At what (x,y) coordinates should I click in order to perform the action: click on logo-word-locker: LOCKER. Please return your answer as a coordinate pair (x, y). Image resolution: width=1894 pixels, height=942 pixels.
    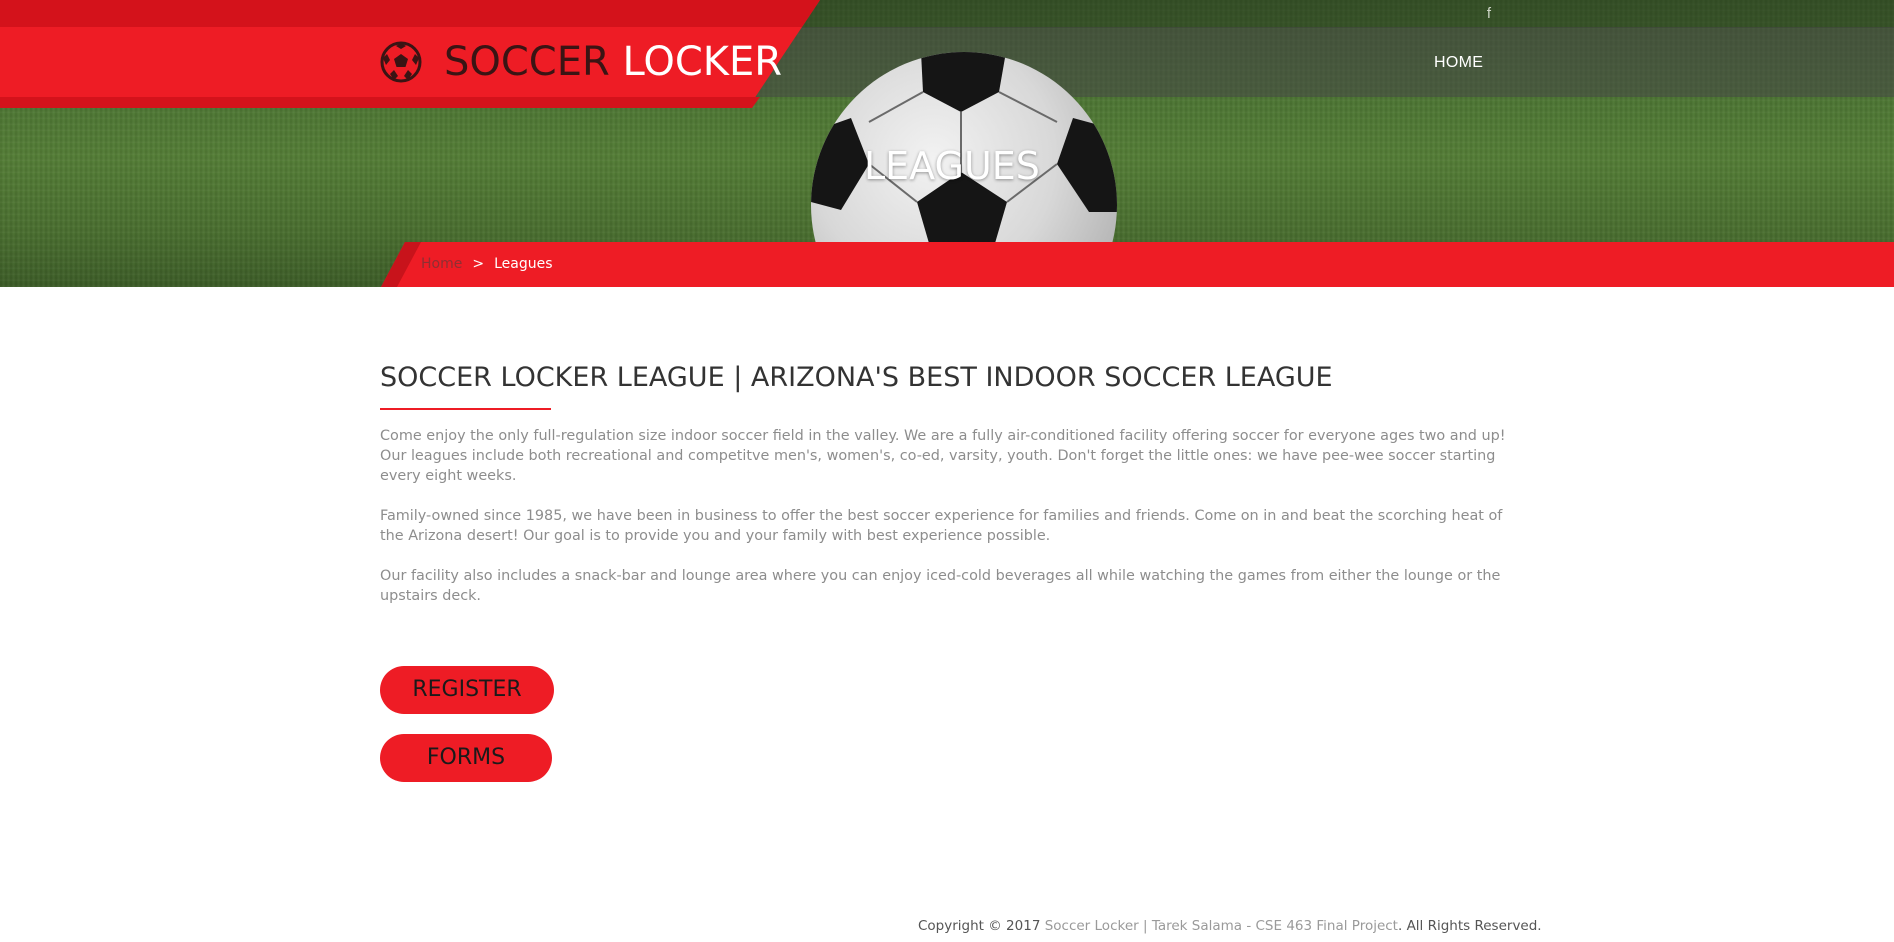
    Looking at the image, I should click on (702, 62).